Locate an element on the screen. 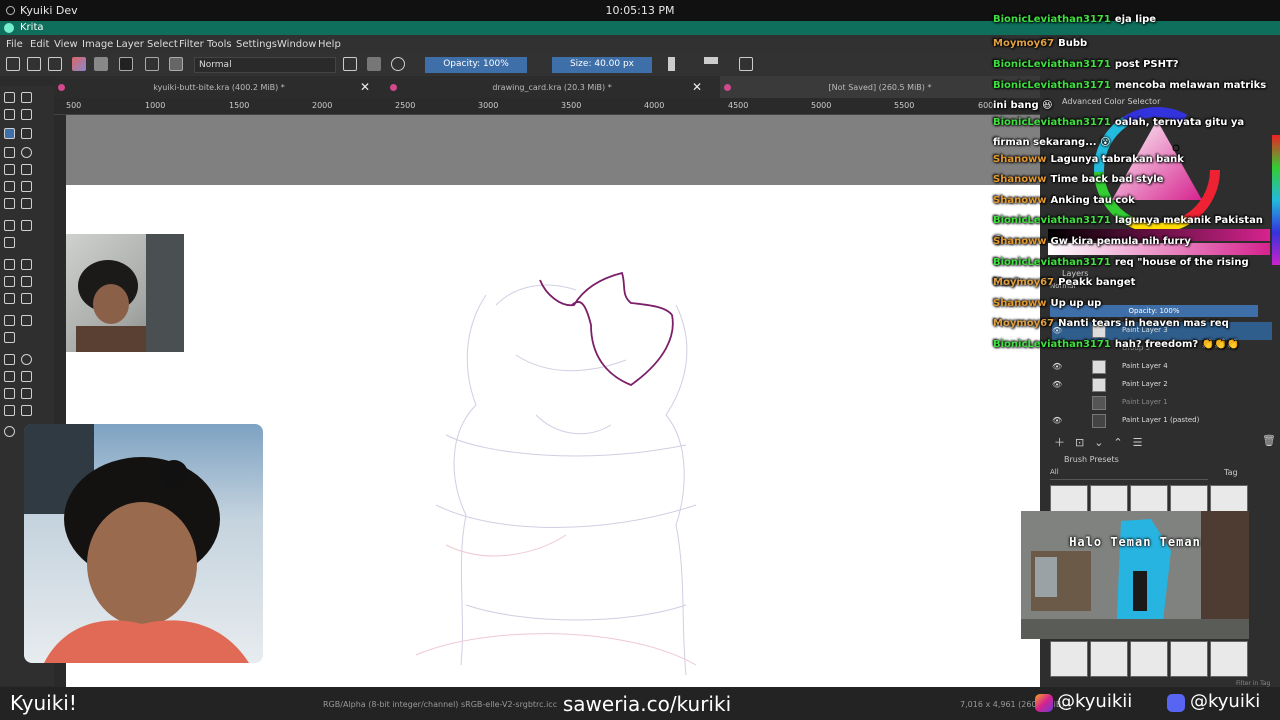 This screenshot has width=1280, height=720. line-tool-icon is located at coordinates (26, 133).